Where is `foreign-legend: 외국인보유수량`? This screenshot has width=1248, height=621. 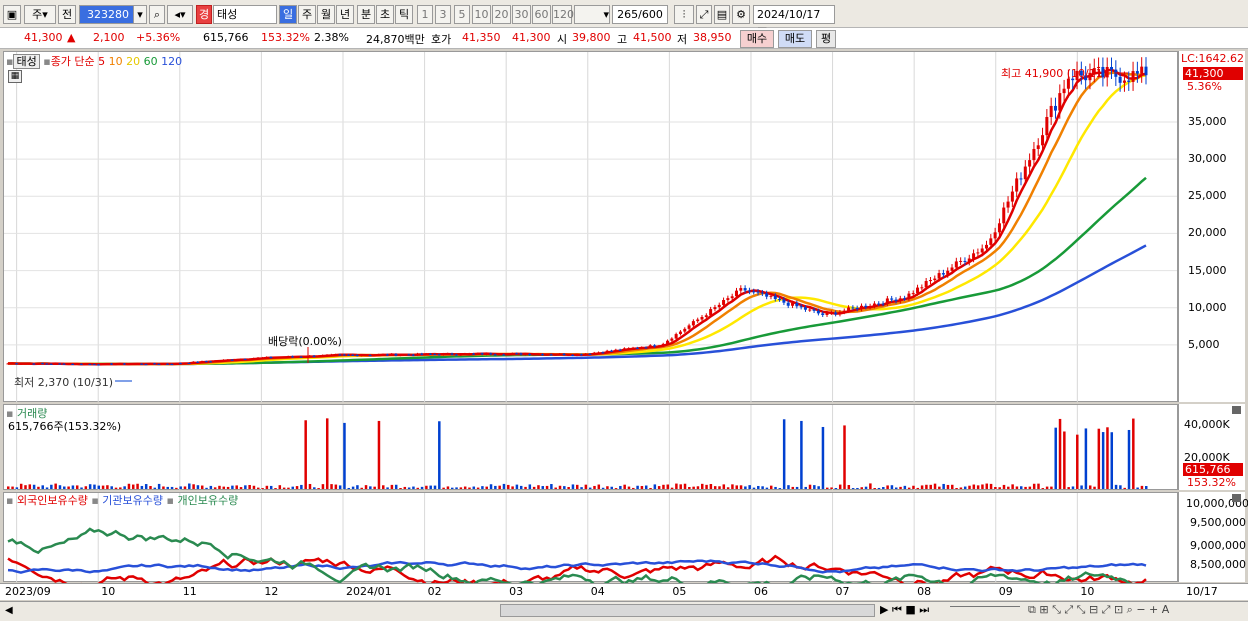
foreign-legend: 외국인보유수량 is located at coordinates (52, 500).